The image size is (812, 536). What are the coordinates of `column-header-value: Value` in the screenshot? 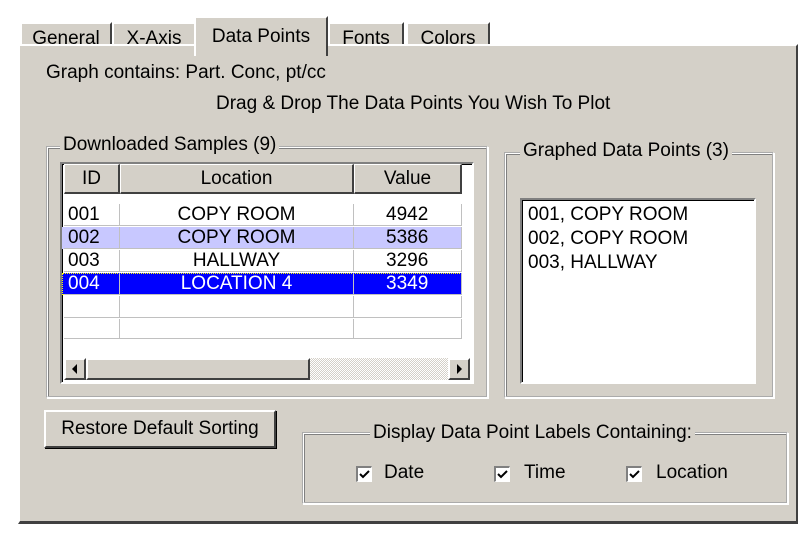 It's located at (408, 179).